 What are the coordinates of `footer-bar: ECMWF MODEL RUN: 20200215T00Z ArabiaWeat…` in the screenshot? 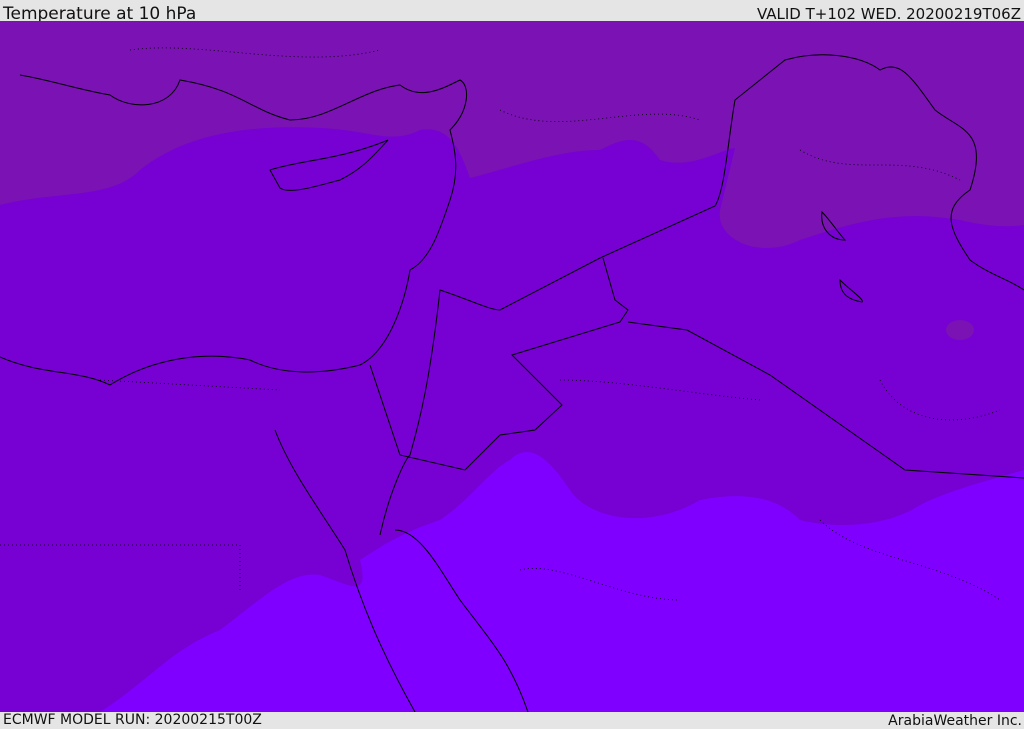 It's located at (512, 720).